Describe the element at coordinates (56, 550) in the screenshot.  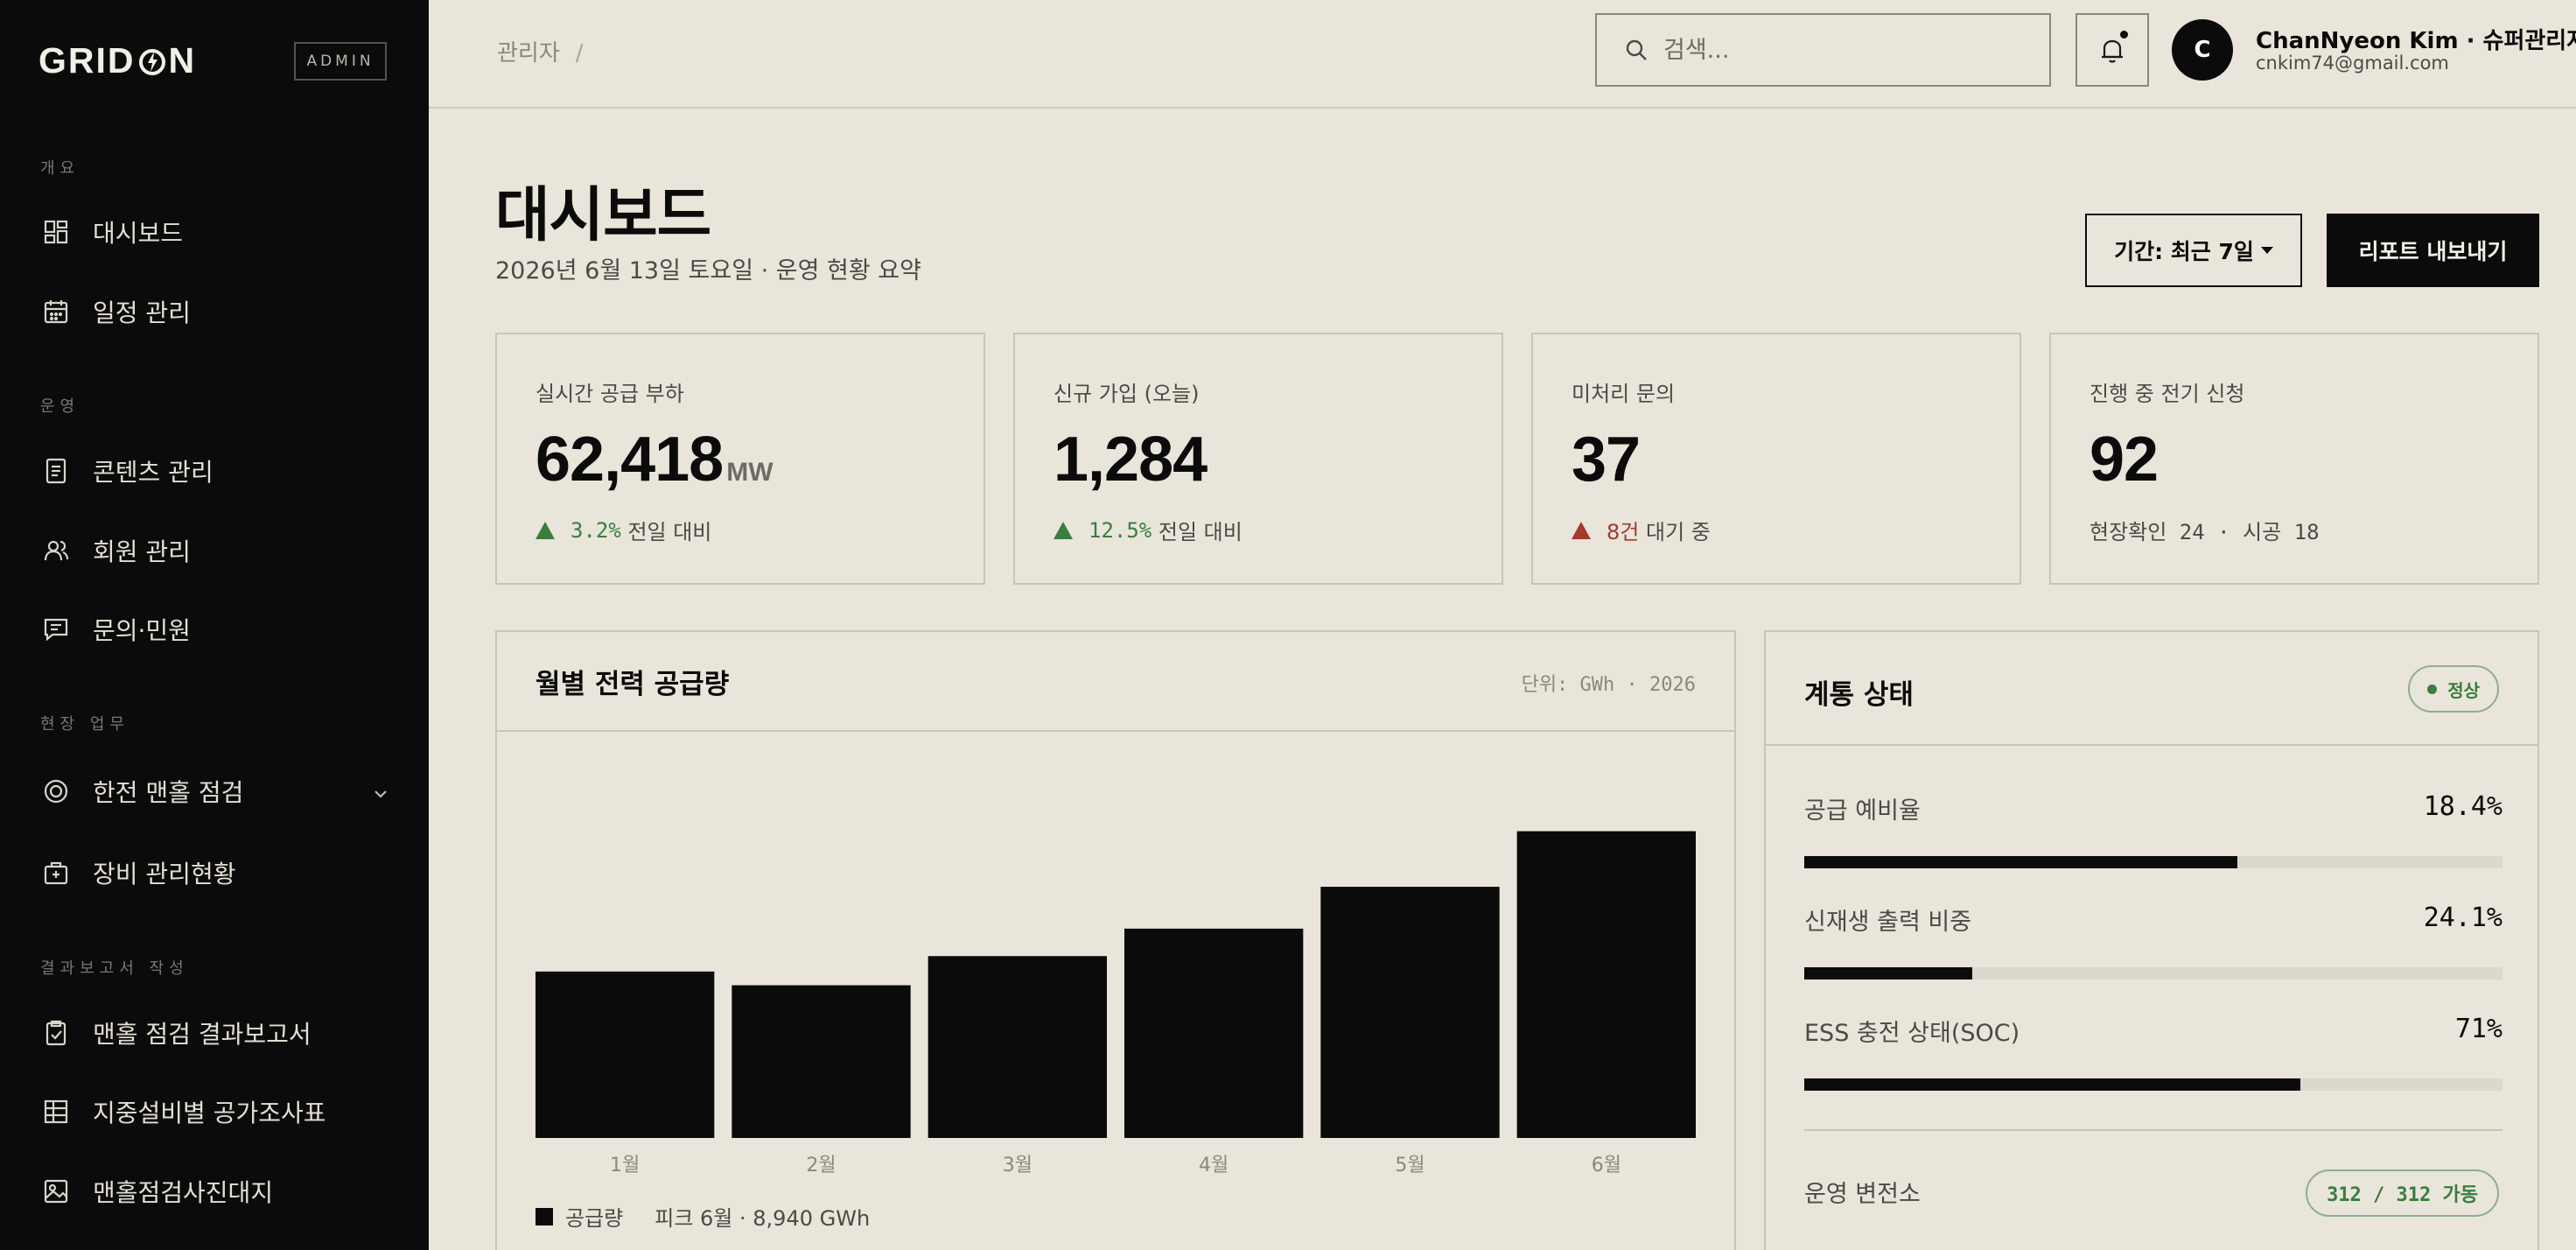
I see `users-icon` at that location.